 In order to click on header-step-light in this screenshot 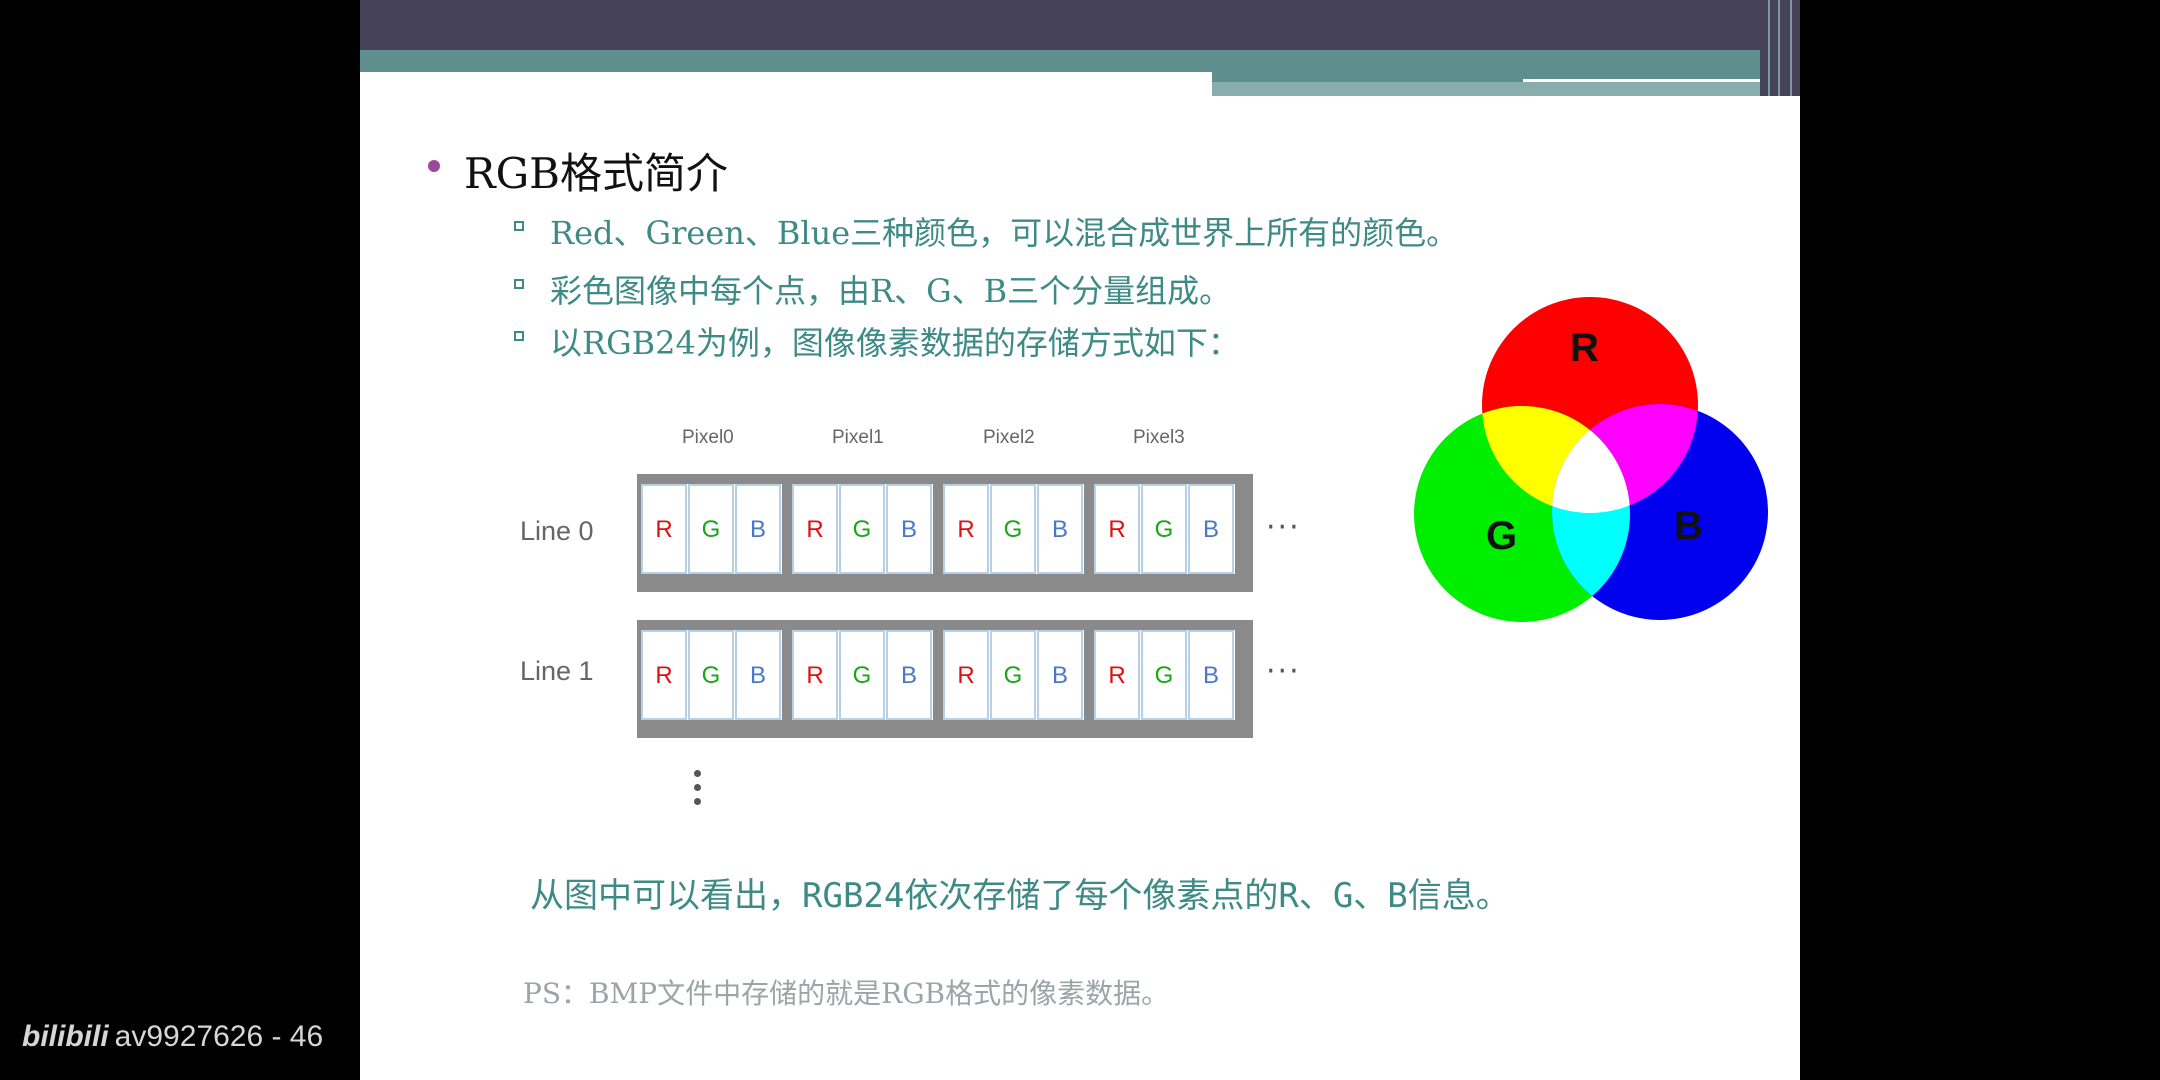, I will do `click(1506, 89)`.